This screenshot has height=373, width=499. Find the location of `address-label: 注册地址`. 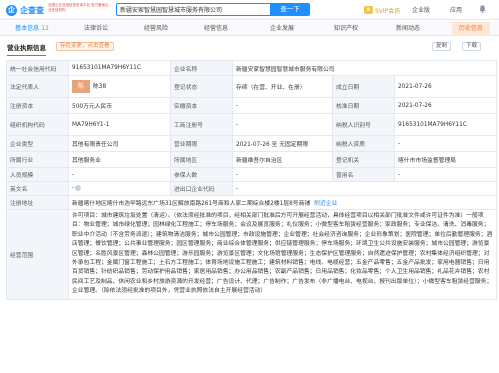

address-label: 注册地址 is located at coordinates (37, 202).